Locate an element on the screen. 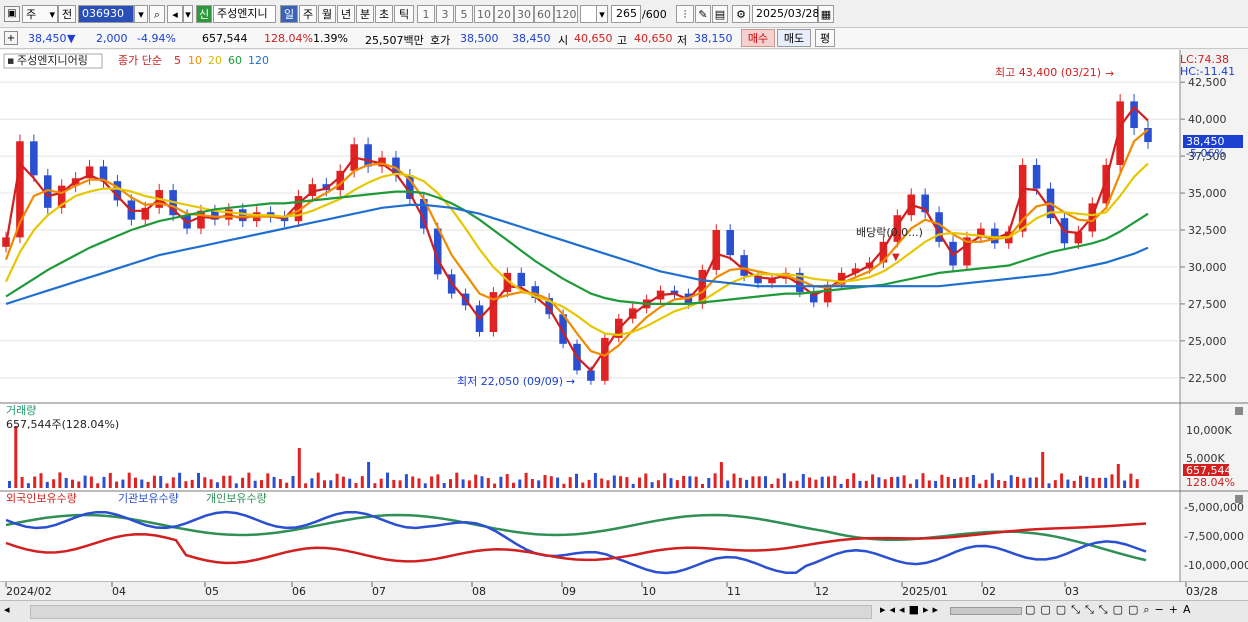 The height and width of the screenshot is (622, 1248). minute-120-button: 120 is located at coordinates (566, 14).